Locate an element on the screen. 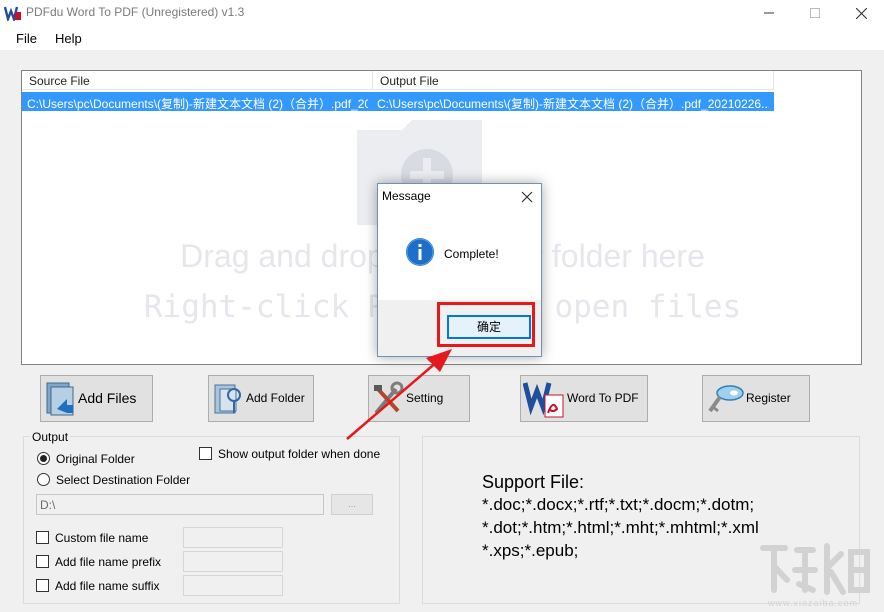 The height and width of the screenshot is (612, 884). menu-help: Help is located at coordinates (68, 38).